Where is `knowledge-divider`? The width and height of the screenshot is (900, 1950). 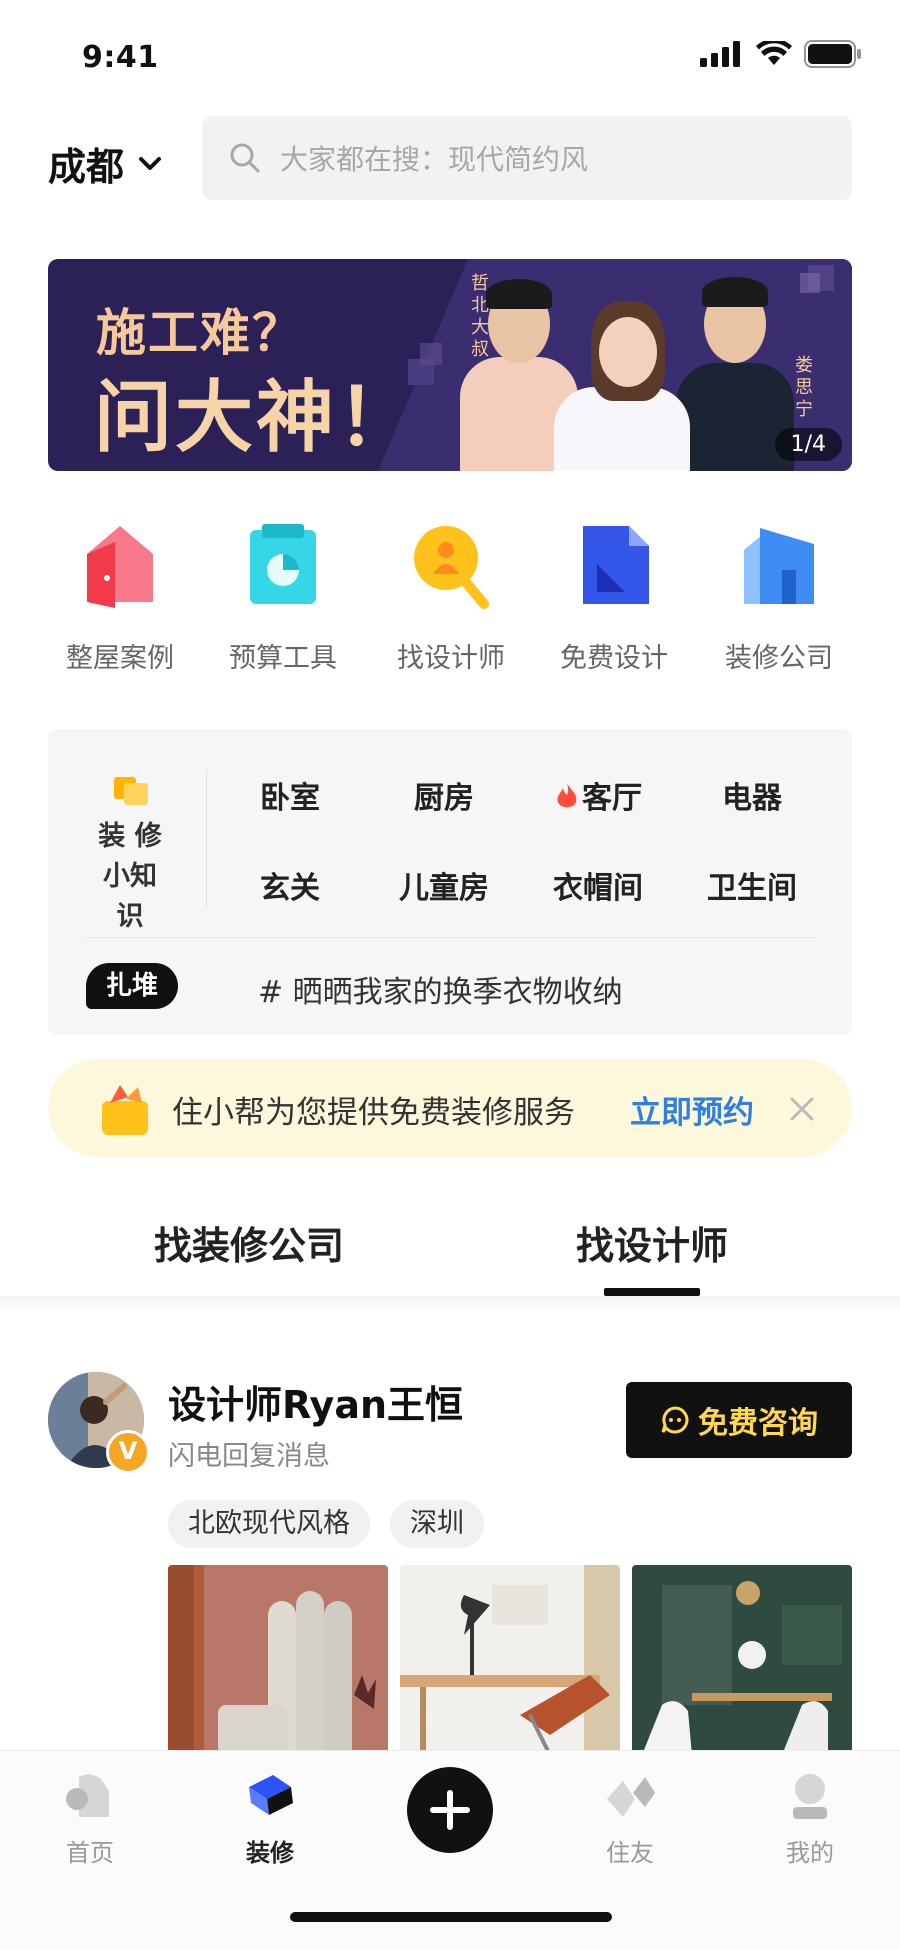
knowledge-divider is located at coordinates (206, 839).